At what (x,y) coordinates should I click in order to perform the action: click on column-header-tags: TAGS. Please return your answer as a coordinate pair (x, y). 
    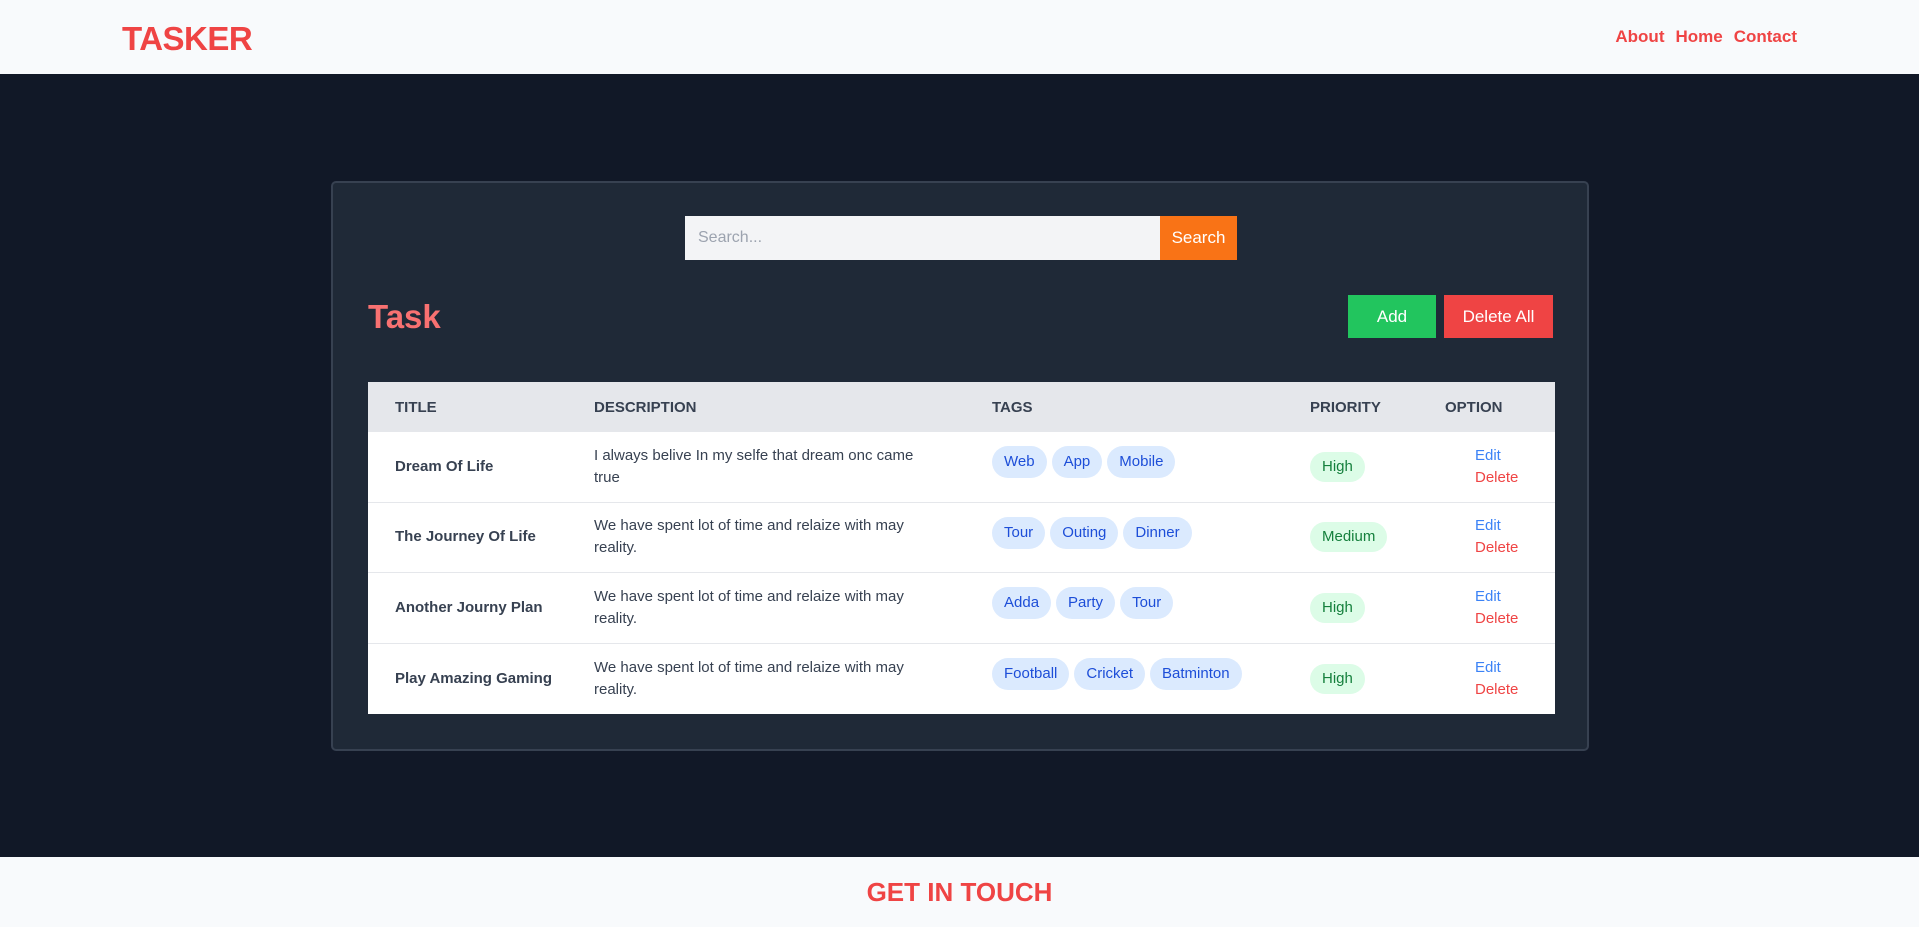
    Looking at the image, I should click on (1012, 407).